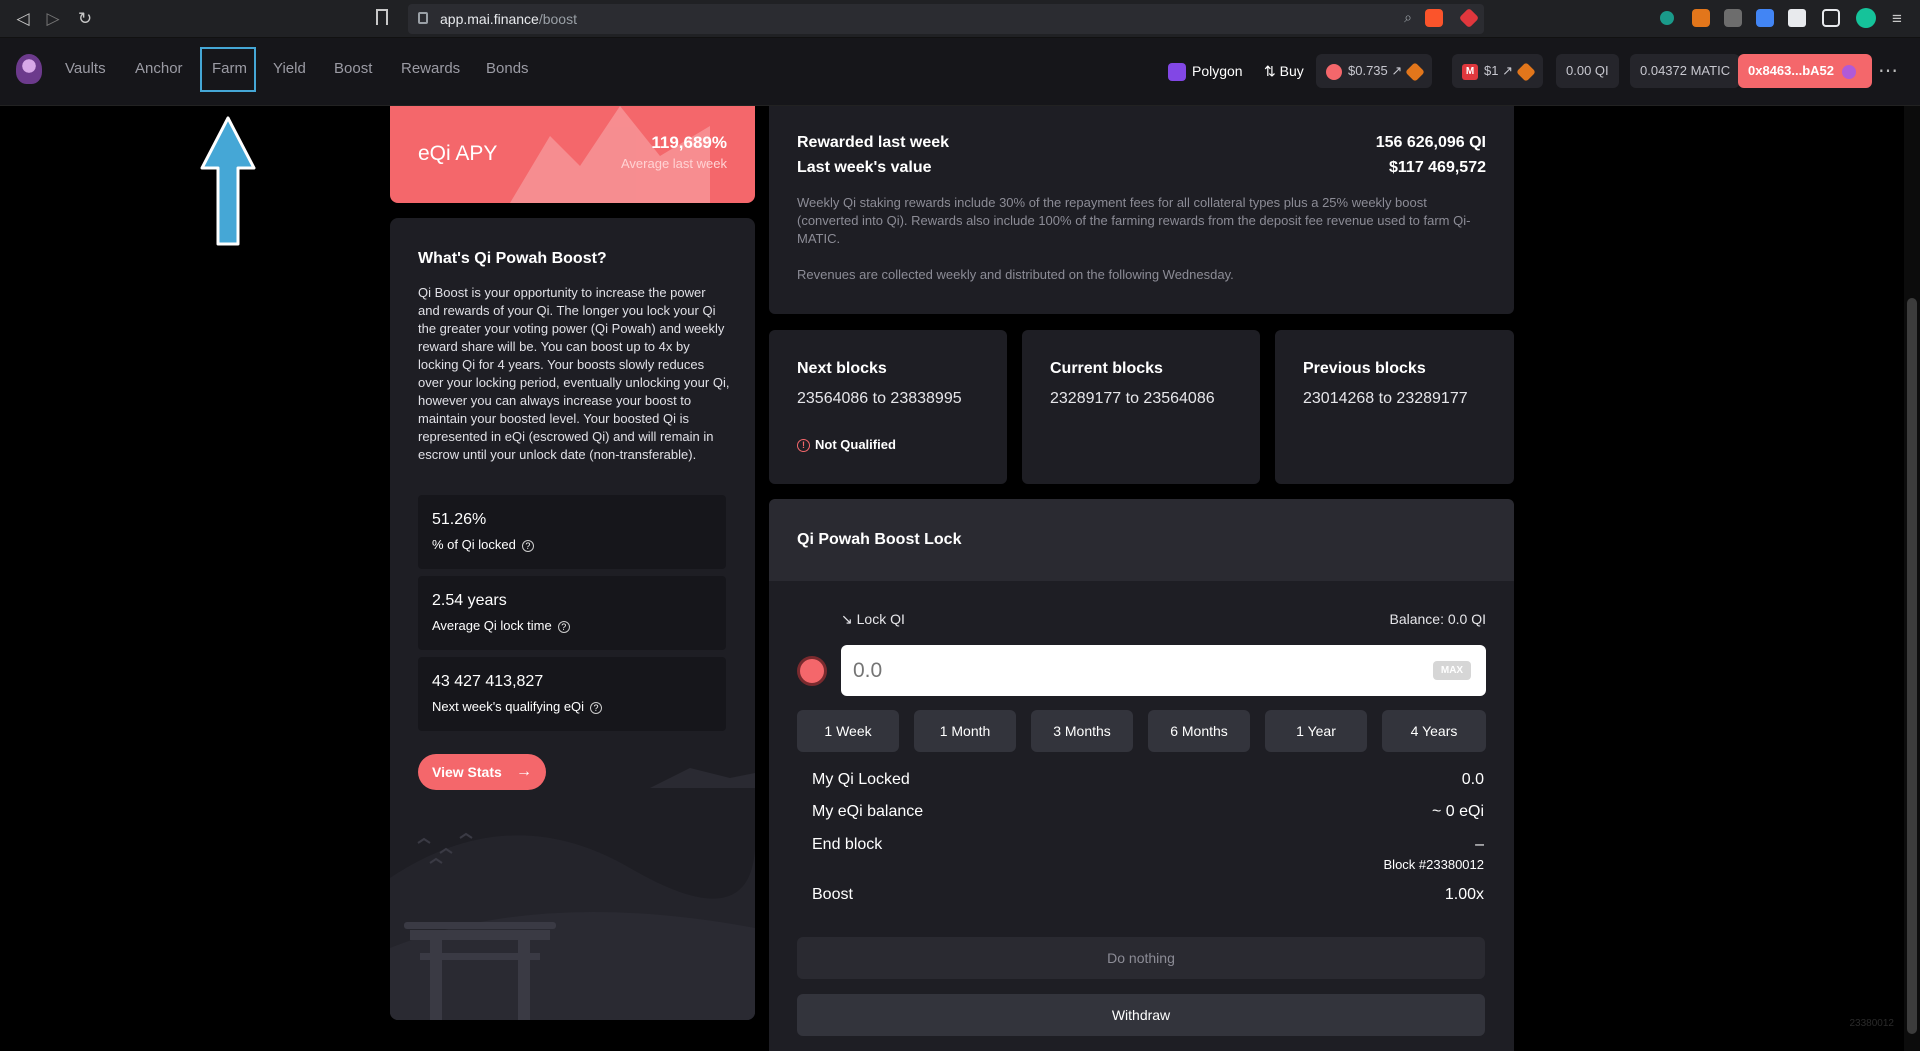 The image size is (1920, 1051). What do you see at coordinates (382, 17) in the screenshot?
I see `bookmark-icon` at bounding box center [382, 17].